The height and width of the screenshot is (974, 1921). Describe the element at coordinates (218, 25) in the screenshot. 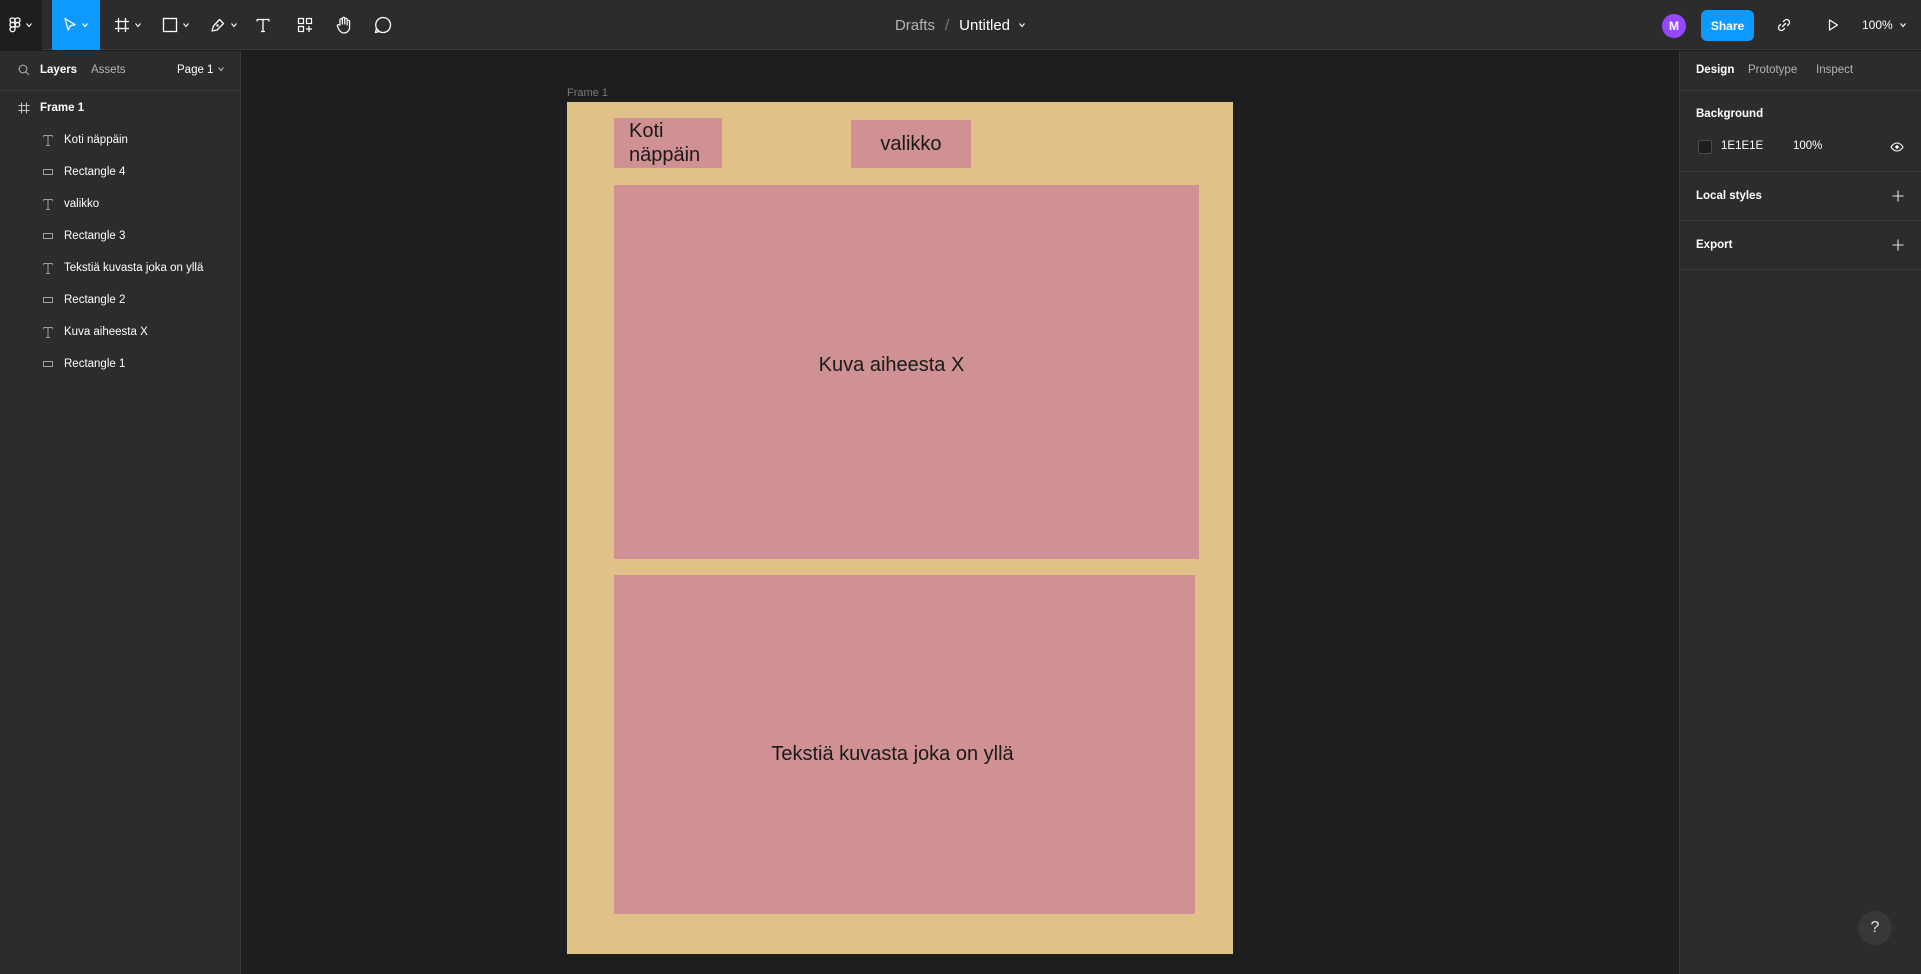

I see `pen-icon` at that location.